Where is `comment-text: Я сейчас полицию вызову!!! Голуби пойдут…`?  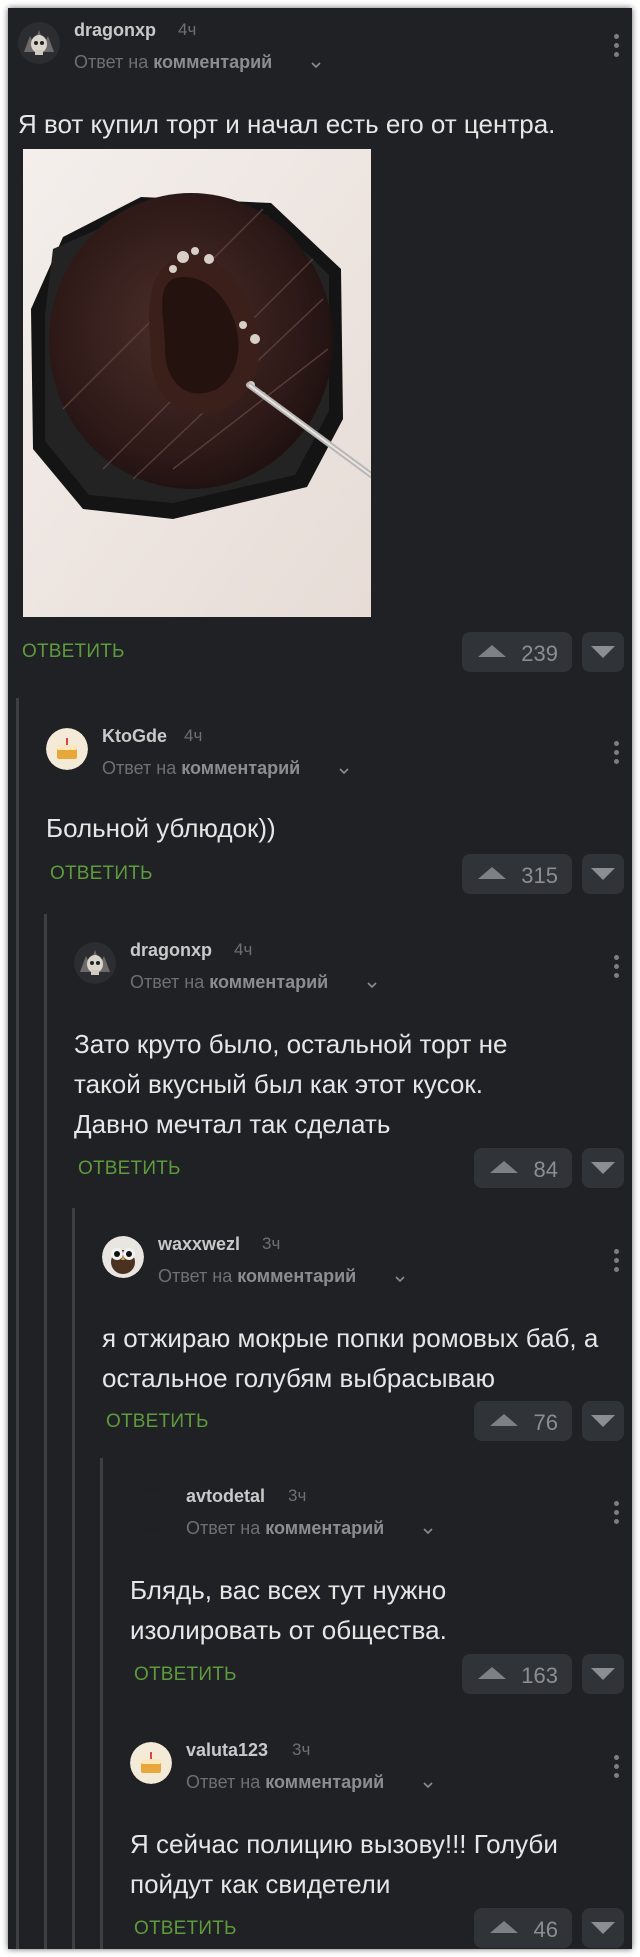
comment-text: Я сейчас полицию вызову!!! Голуби пойдут… is located at coordinates (344, 1864).